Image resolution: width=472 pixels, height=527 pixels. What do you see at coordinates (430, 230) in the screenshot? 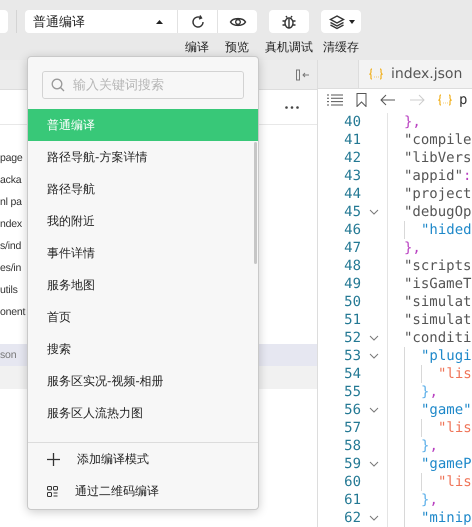
I see `code-line: "hided` at bounding box center [430, 230].